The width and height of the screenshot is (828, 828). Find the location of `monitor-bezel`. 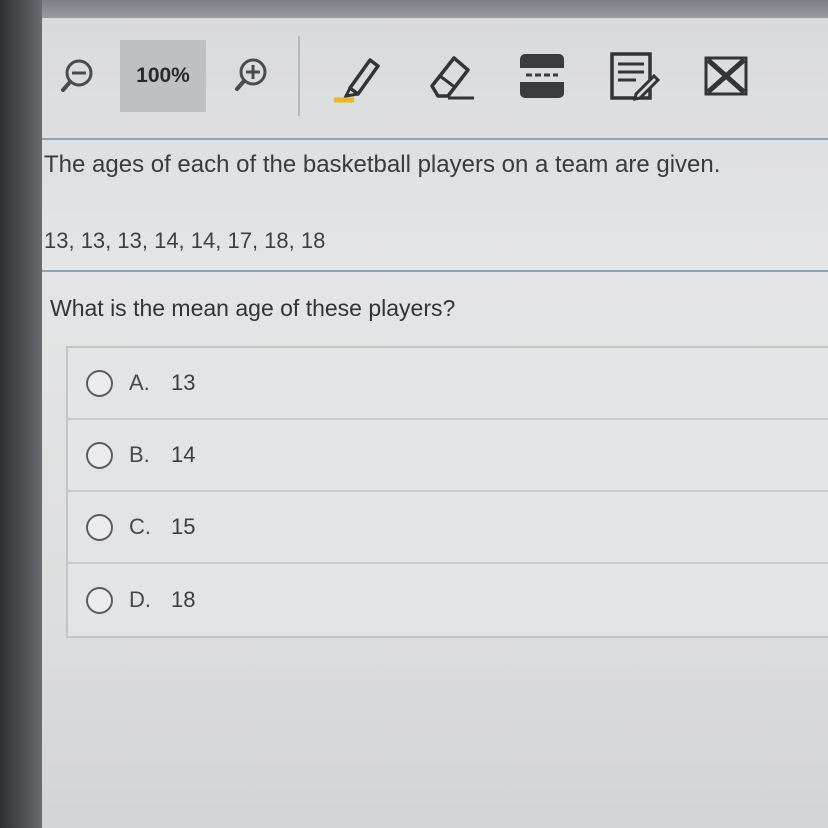

monitor-bezel is located at coordinates (21, 414).